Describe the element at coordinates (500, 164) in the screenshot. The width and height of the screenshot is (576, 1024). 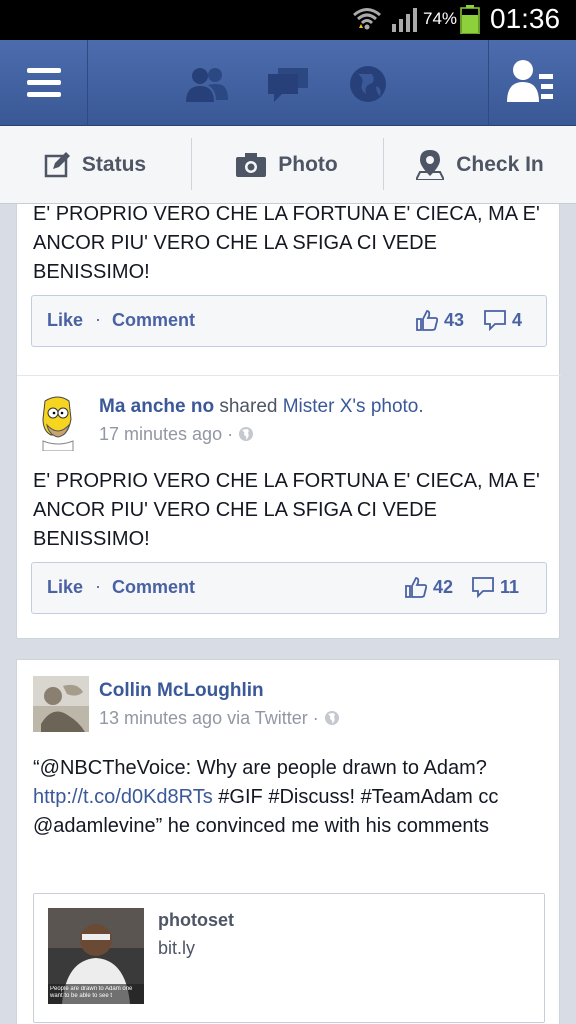
I see `check-in-label: Check In` at that location.